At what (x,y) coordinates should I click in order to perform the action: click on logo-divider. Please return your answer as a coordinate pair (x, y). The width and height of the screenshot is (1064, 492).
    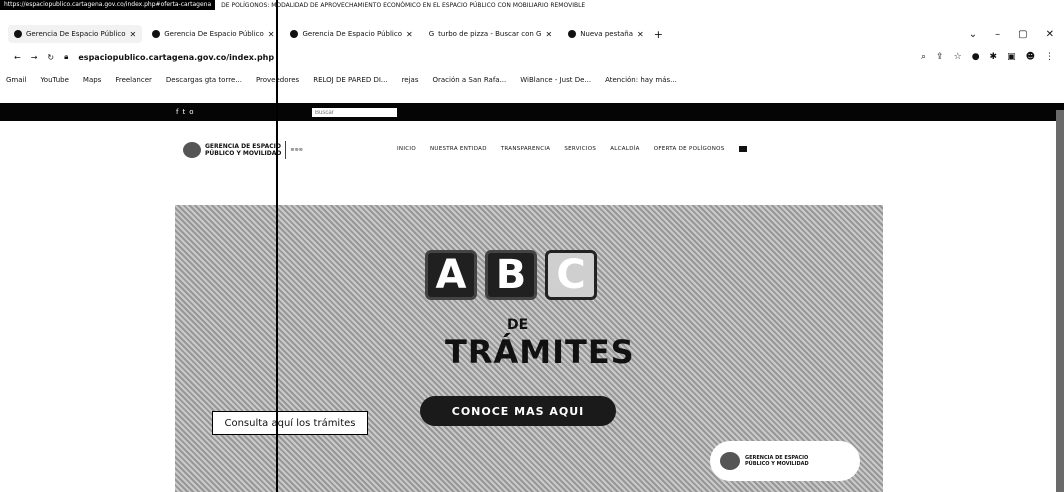
    Looking at the image, I should click on (286, 150).